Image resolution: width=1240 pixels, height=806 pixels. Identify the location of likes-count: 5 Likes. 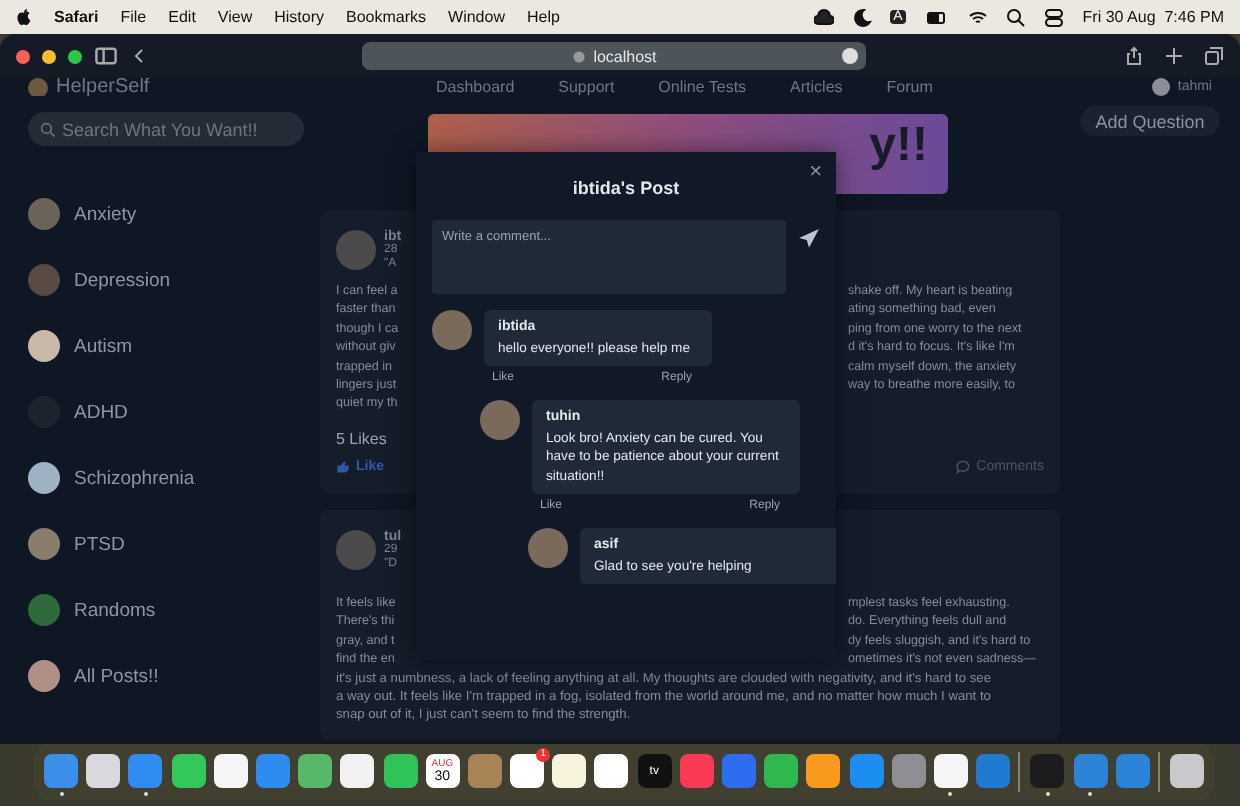
(361, 438).